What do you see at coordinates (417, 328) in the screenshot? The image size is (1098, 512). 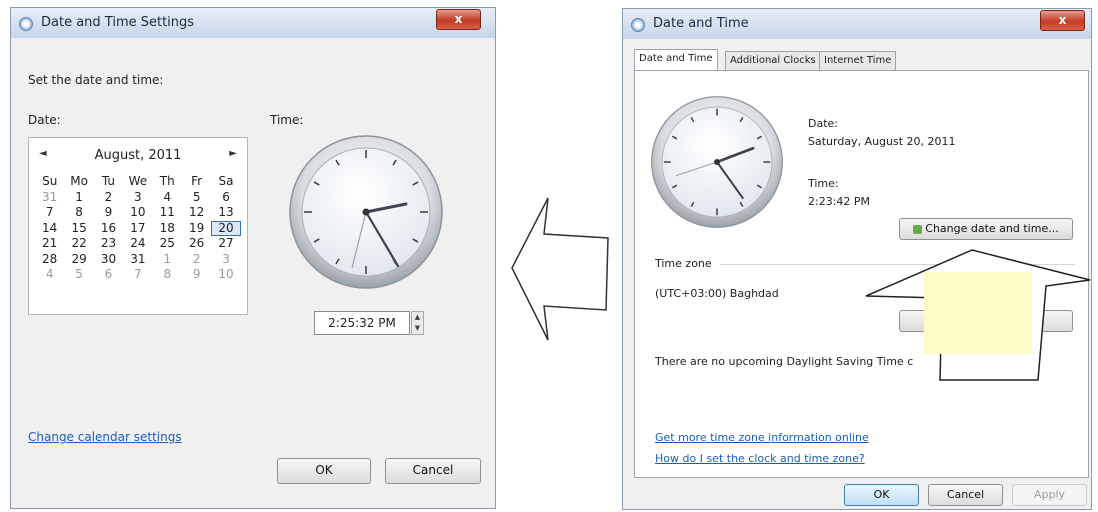 I see `spinner-down-icon: ▼` at bounding box center [417, 328].